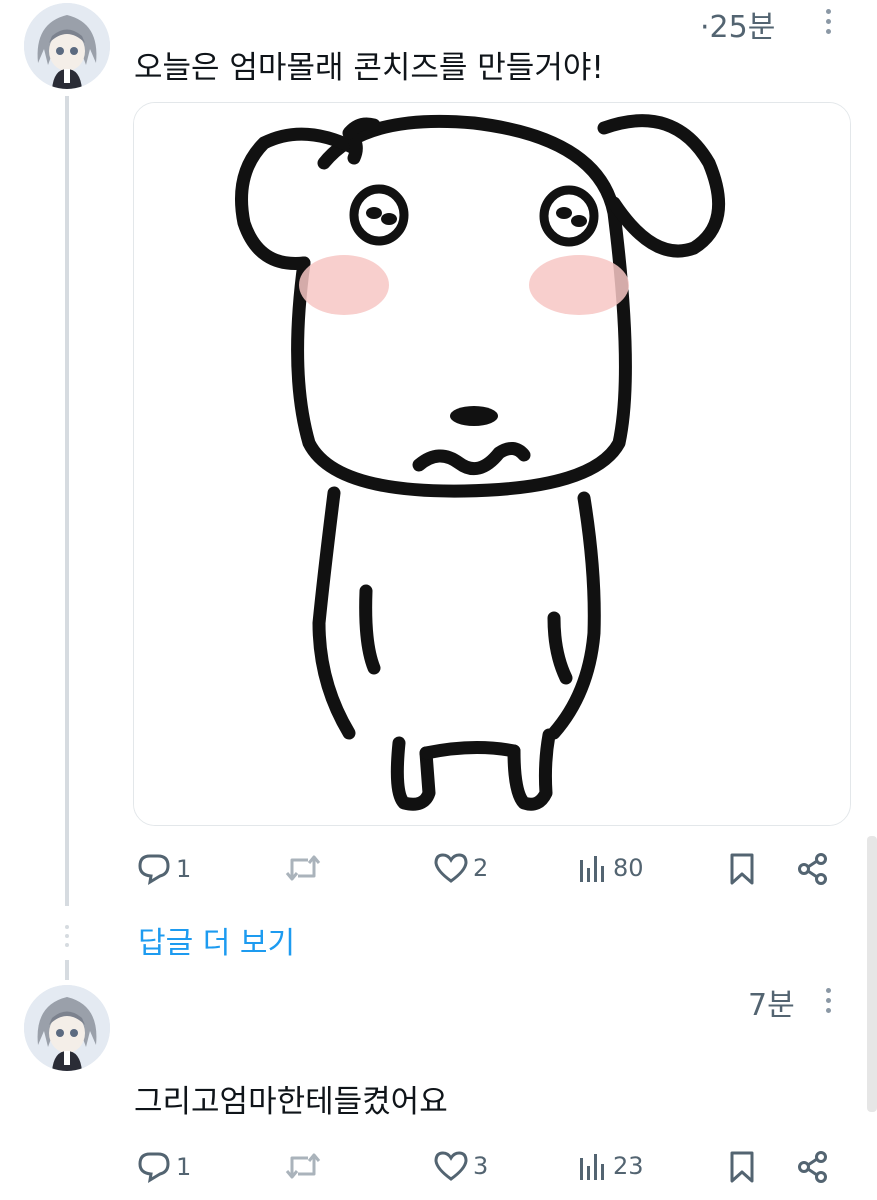 The width and height of the screenshot is (877, 1200). What do you see at coordinates (610, 1166) in the screenshot?
I see `views-button: 23` at bounding box center [610, 1166].